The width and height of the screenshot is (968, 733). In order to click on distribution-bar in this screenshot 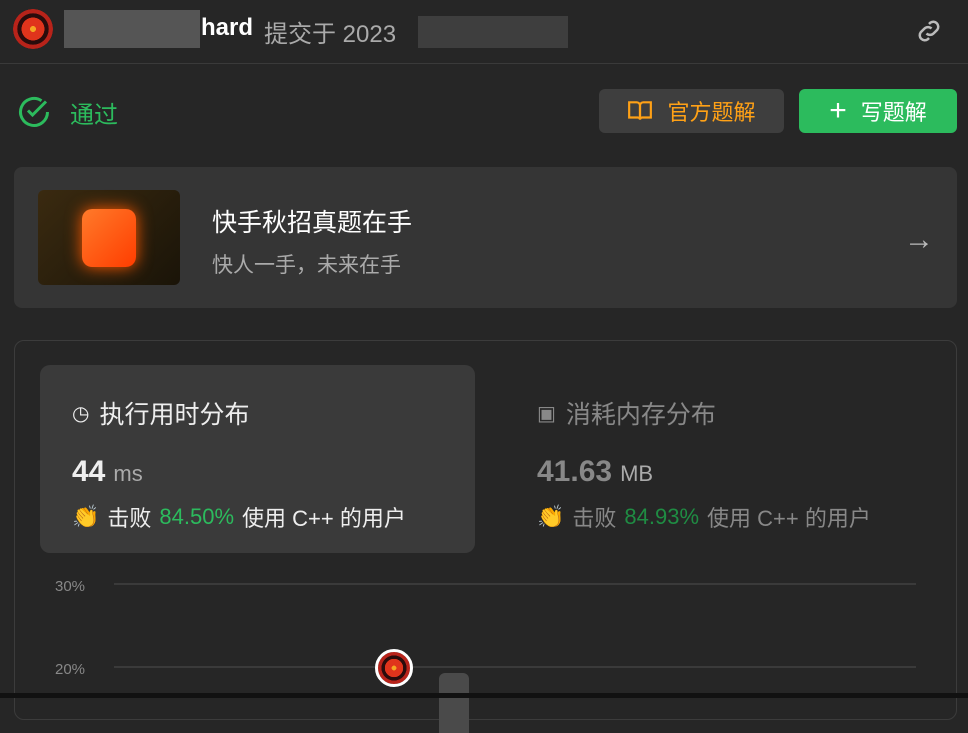, I will do `click(454, 703)`.